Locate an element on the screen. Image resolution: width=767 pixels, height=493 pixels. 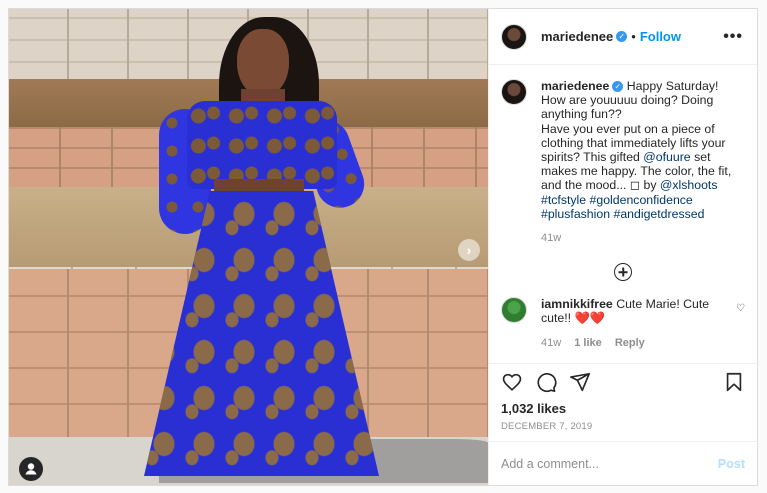
comment-username: iamnikkifree is located at coordinates (577, 304).